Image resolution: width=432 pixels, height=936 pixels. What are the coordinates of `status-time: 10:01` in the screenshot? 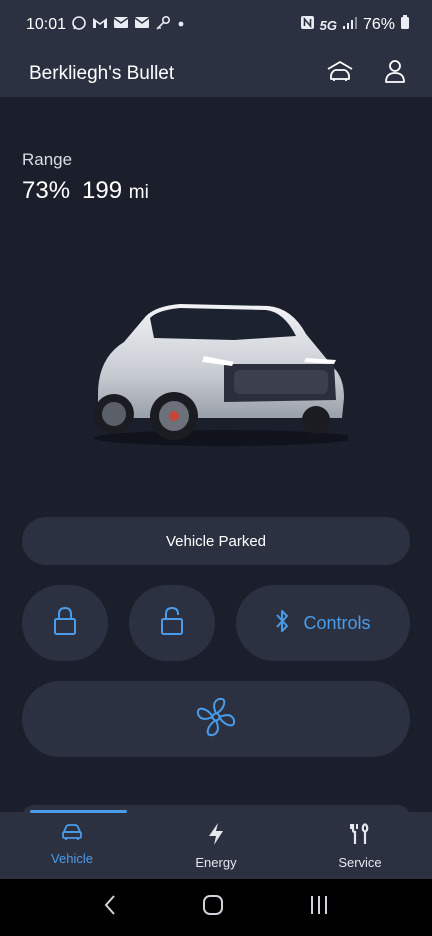 It's located at (46, 24).